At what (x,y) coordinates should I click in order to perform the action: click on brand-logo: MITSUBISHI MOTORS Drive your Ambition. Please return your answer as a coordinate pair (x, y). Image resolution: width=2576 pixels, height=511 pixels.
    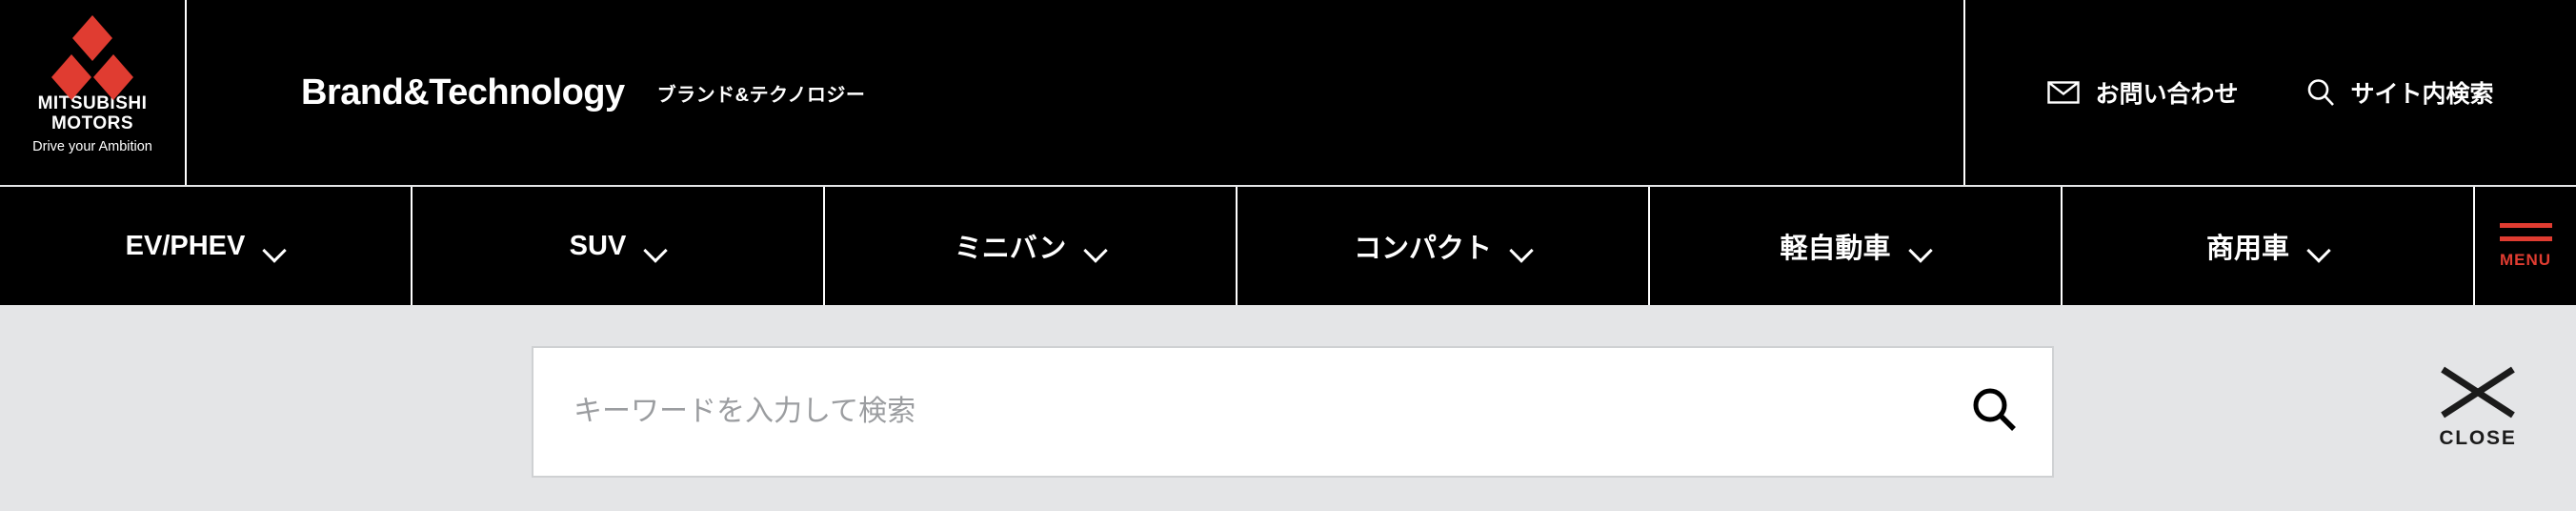
    Looking at the image, I should click on (93, 92).